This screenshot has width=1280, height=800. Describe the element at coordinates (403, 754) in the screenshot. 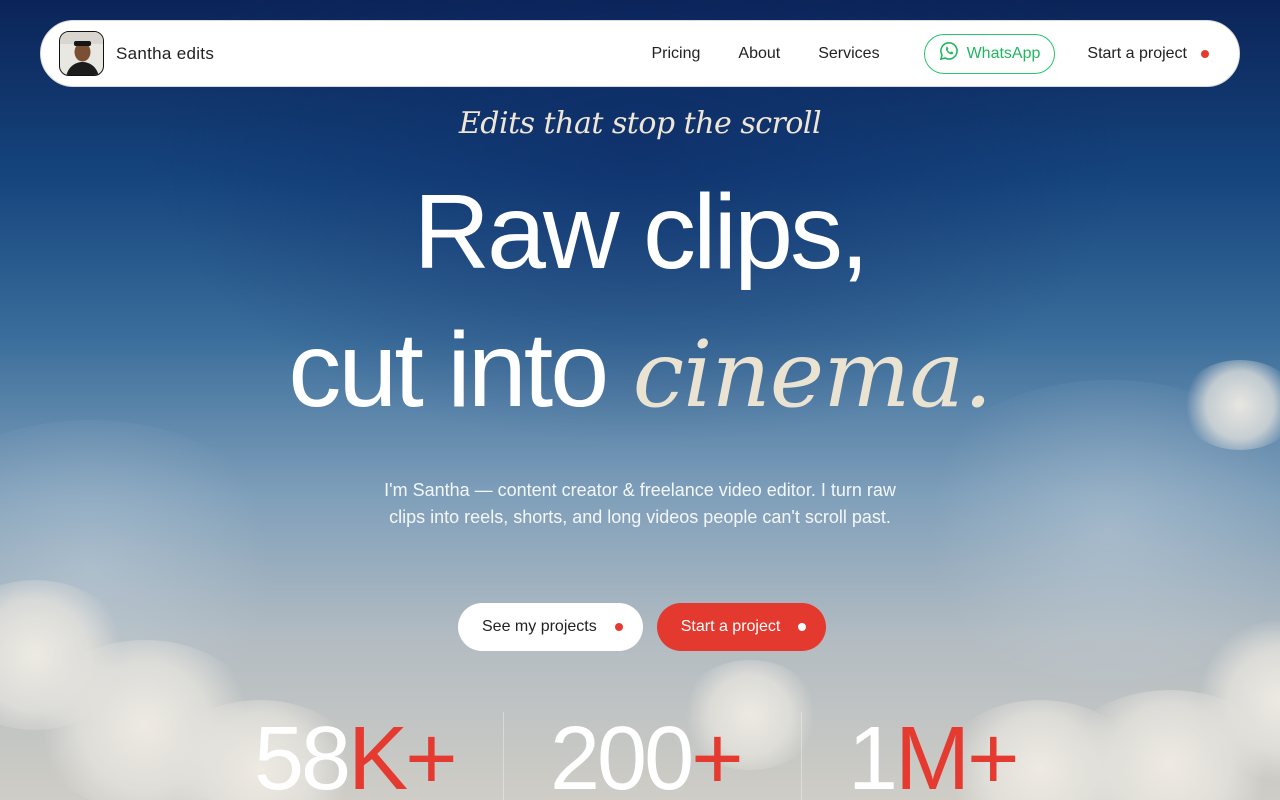

I see `stat-suffix: K+` at that location.